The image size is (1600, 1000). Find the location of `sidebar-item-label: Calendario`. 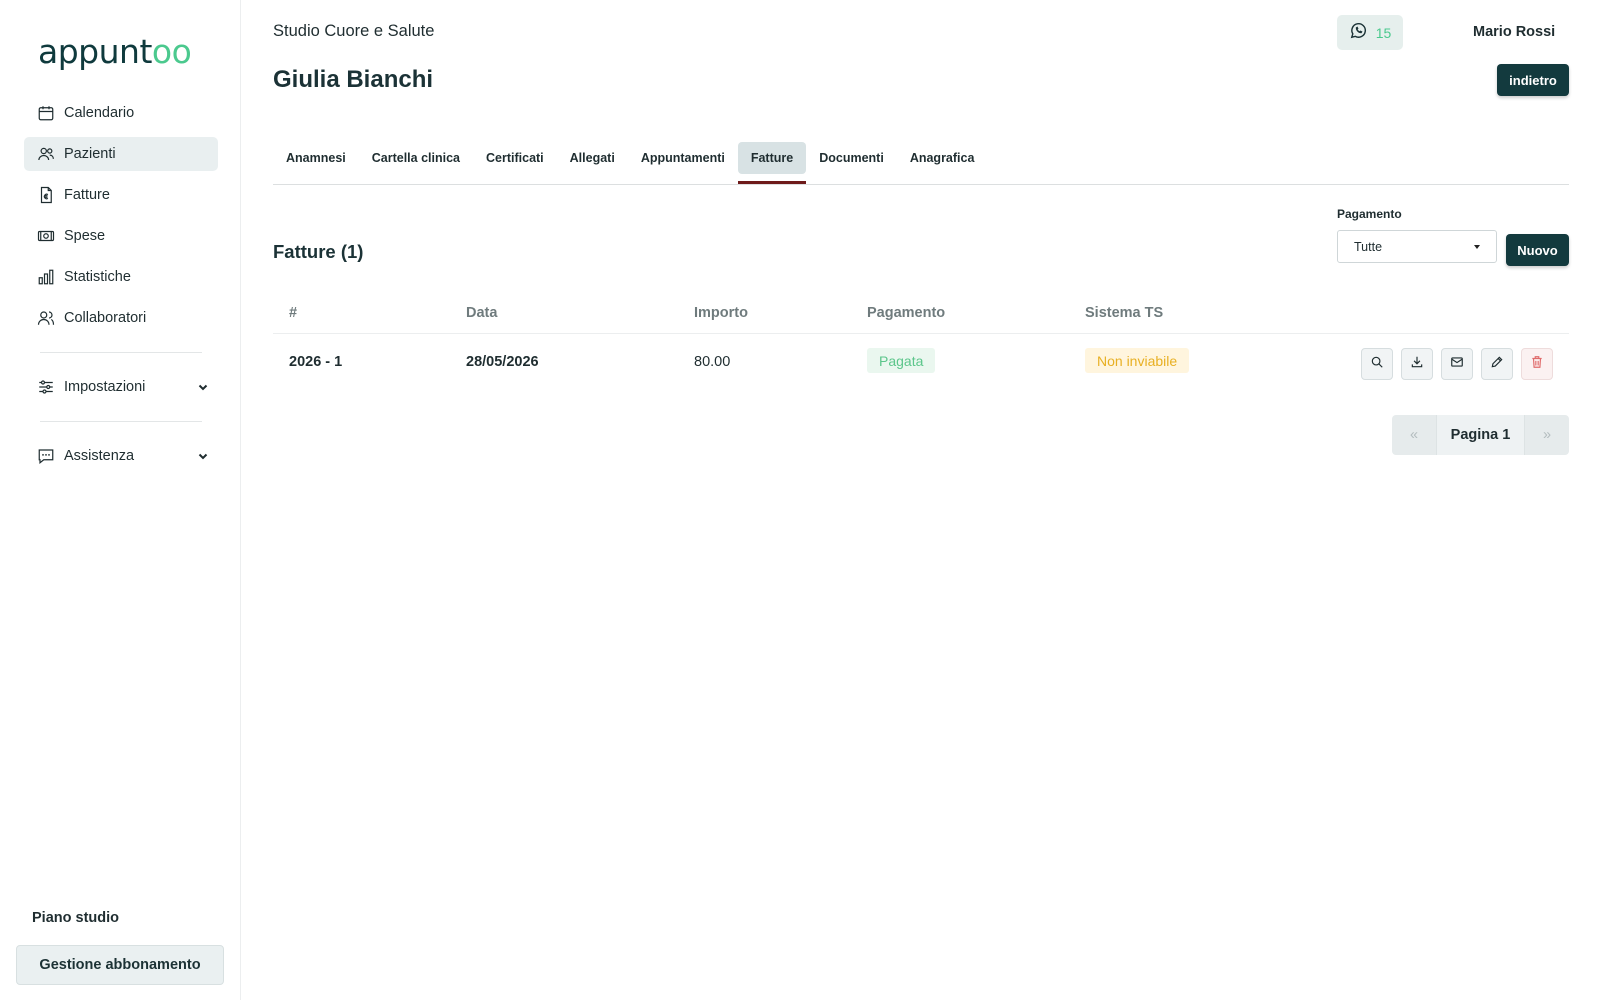

sidebar-item-label: Calendario is located at coordinates (99, 113).